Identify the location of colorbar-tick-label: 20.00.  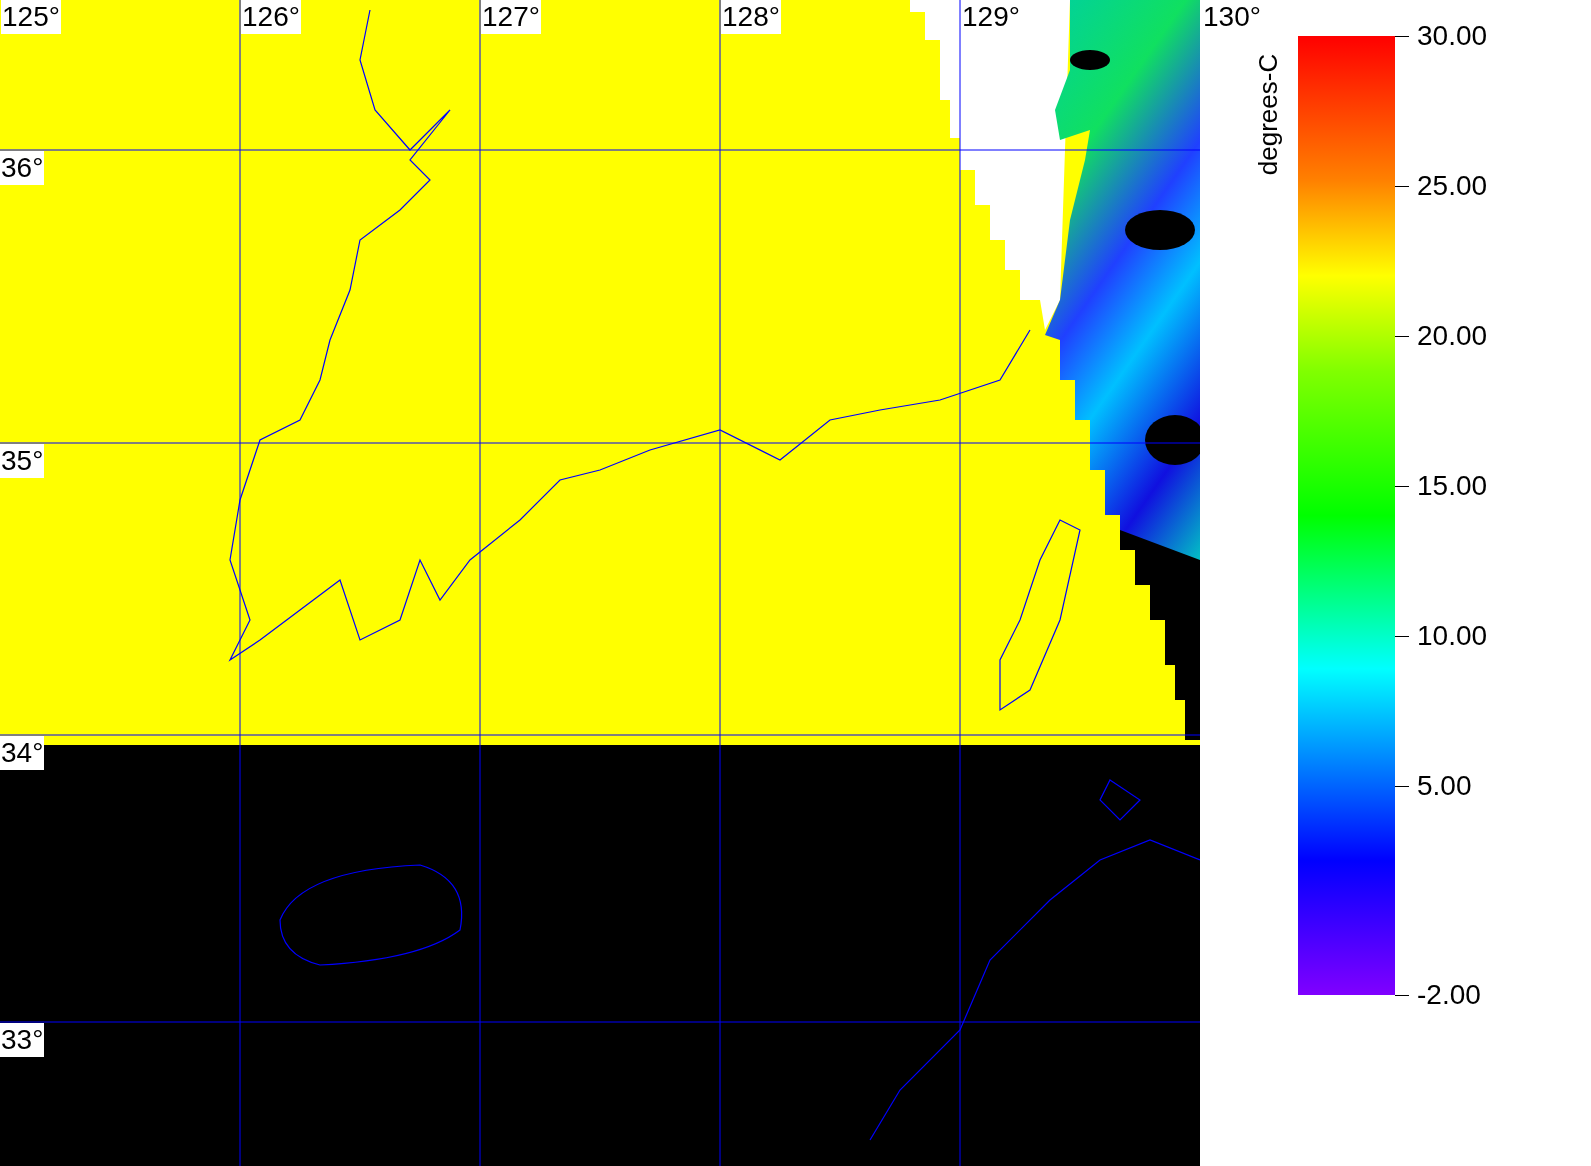
(1452, 336).